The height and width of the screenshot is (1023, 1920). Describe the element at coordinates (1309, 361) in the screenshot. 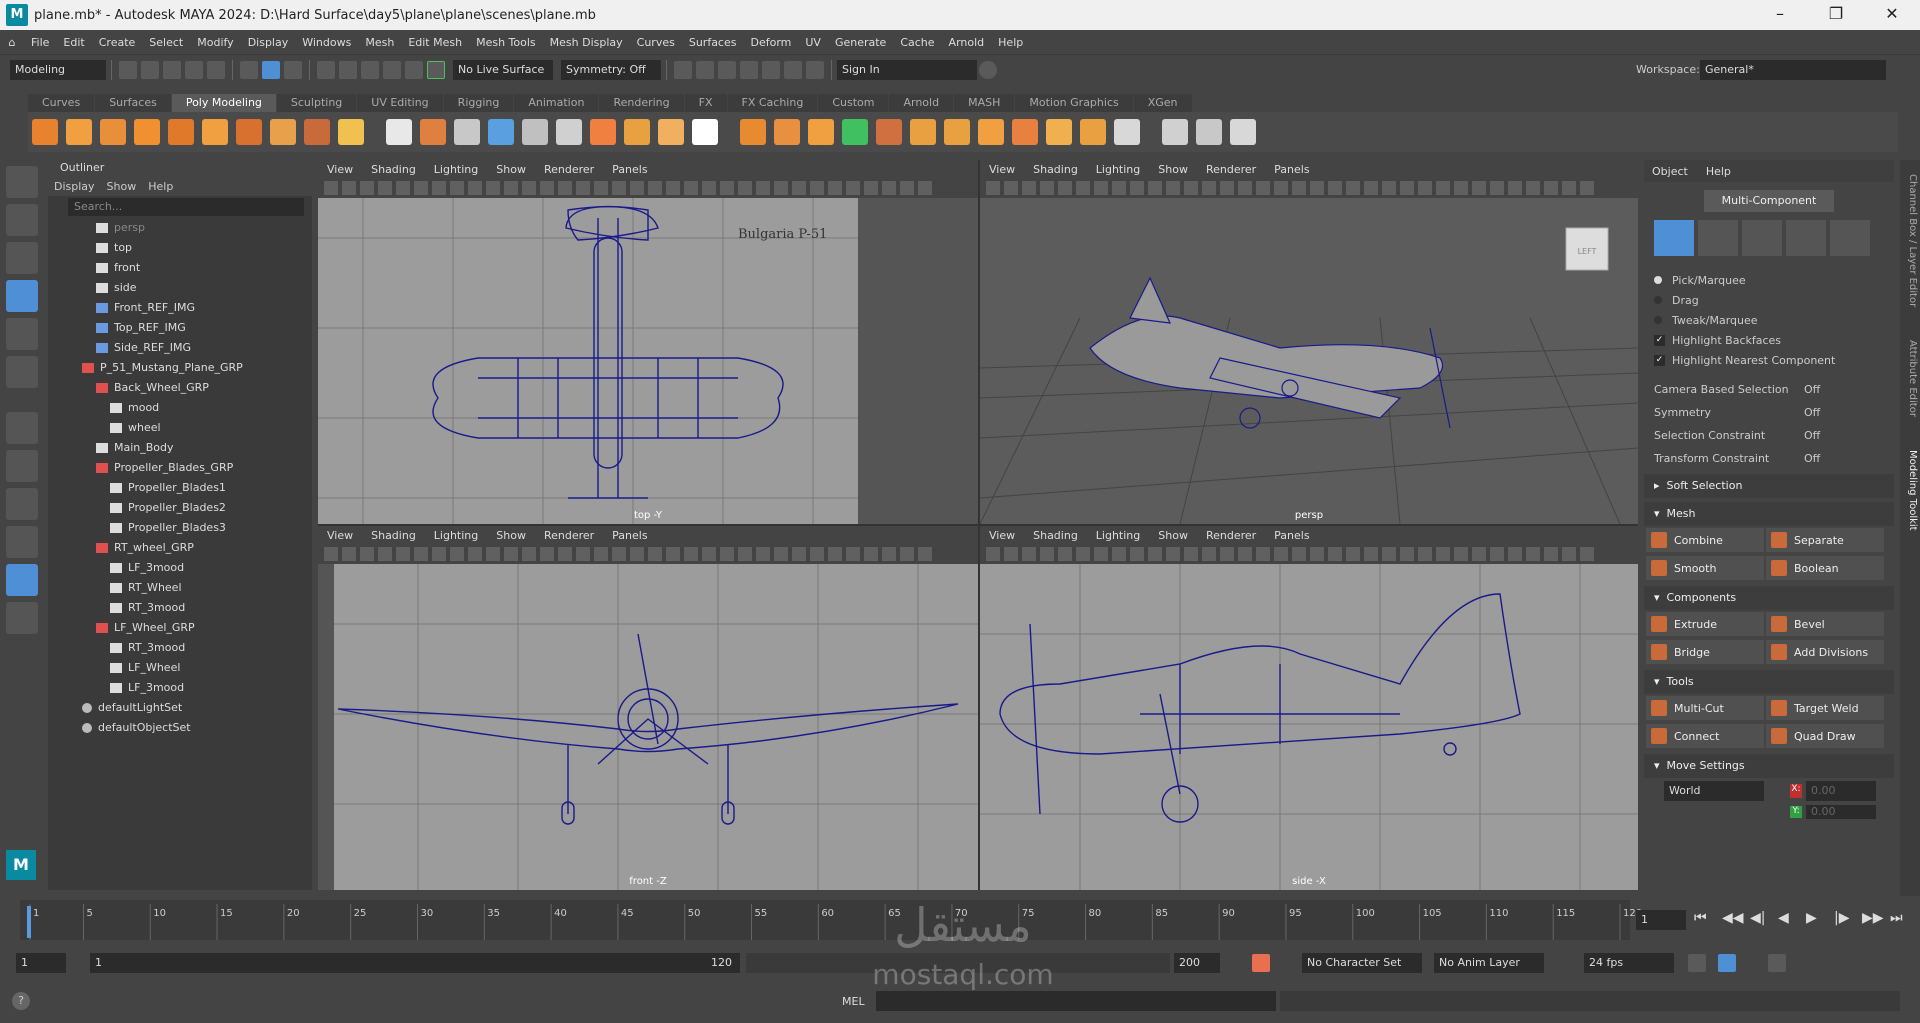

I see `viewport-persp-canvas: LEFT persp` at that location.